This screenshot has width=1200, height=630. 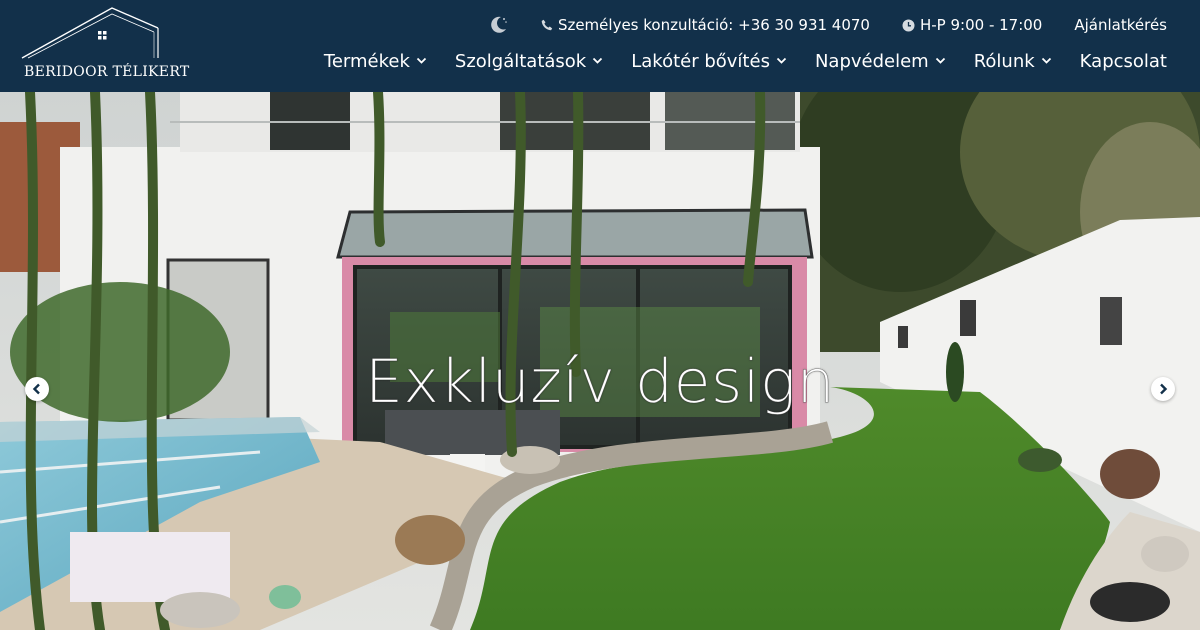 I want to click on nav-item-label: Rólunk, so click(x=1004, y=61).